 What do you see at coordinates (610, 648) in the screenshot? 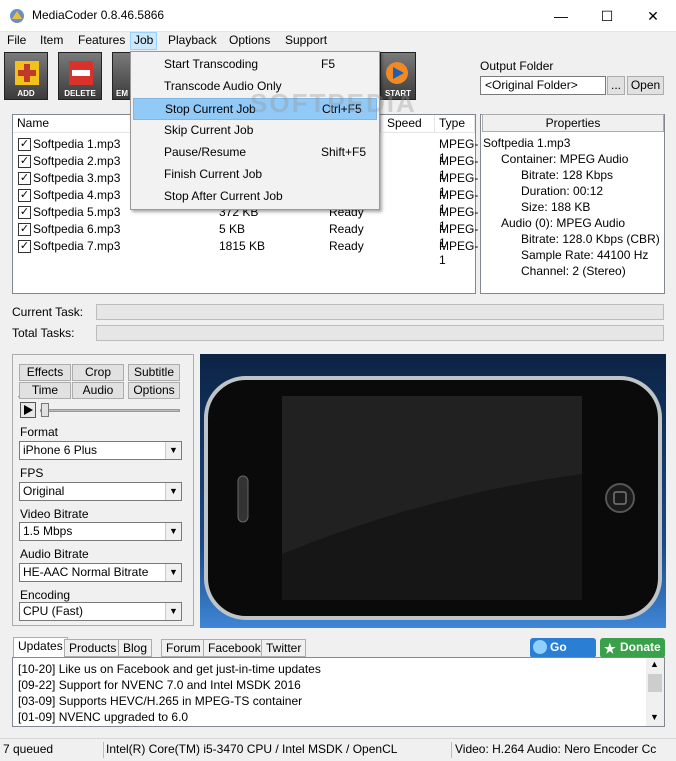
I see `star-icon: ★` at bounding box center [610, 648].